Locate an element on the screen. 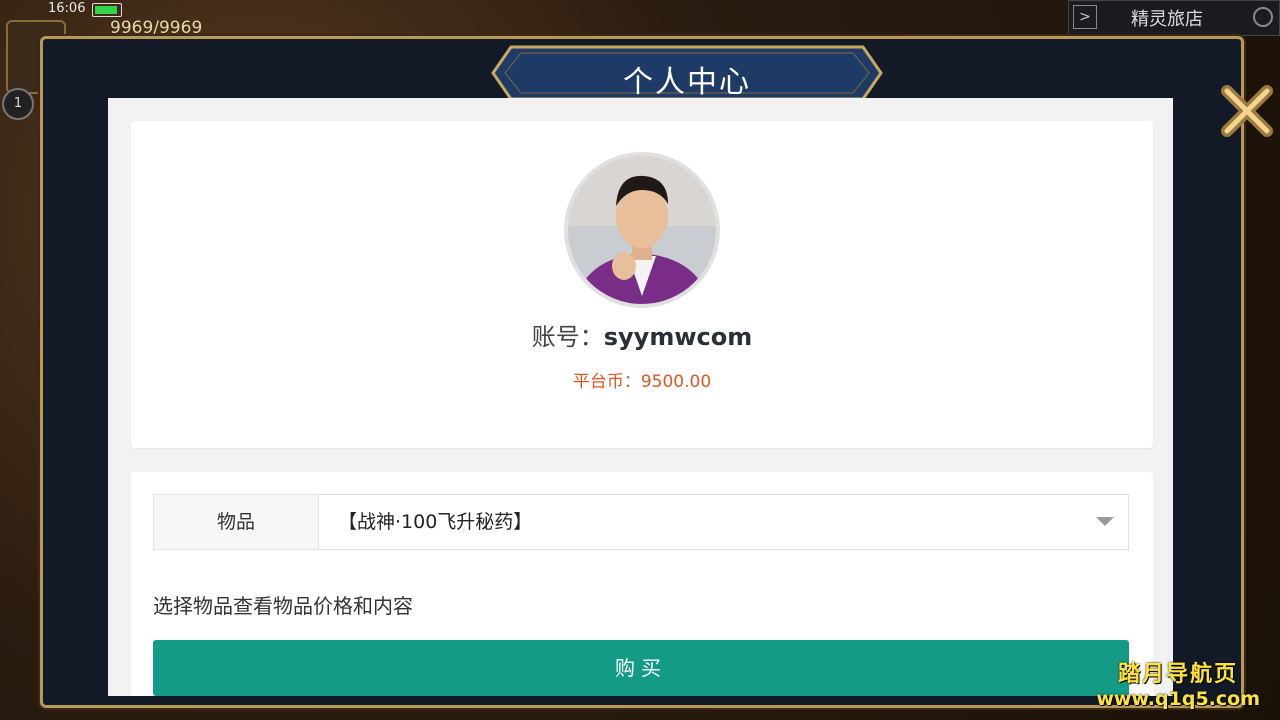 This screenshot has width=1280, height=720. item-label: 物品 is located at coordinates (236, 522).